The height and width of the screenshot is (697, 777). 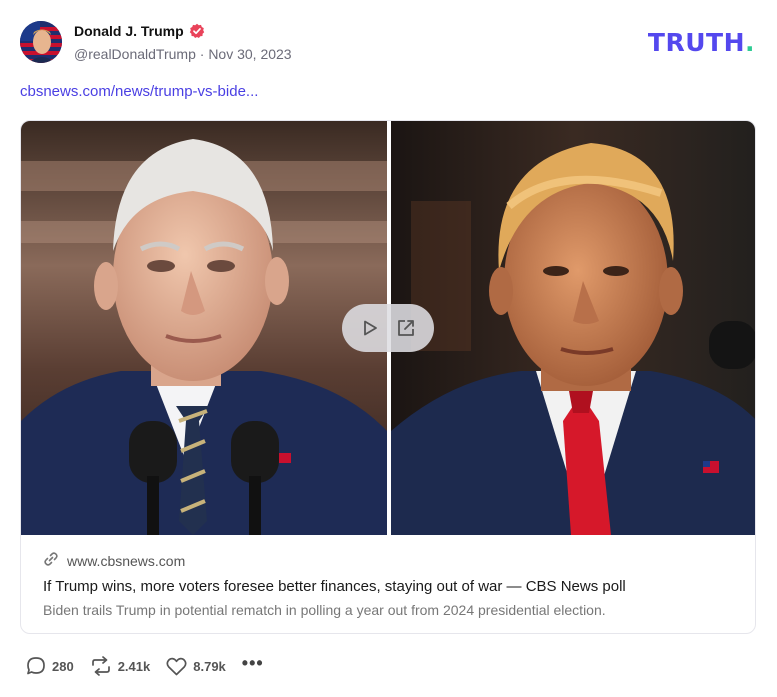 I want to click on card-domain: www.cbsnews.com, so click(x=126, y=560).